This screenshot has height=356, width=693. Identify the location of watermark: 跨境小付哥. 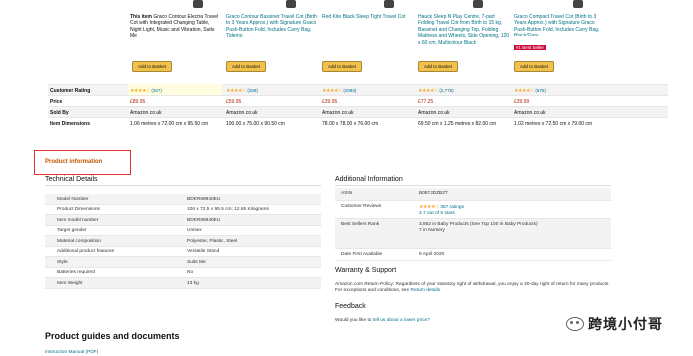
(614, 324).